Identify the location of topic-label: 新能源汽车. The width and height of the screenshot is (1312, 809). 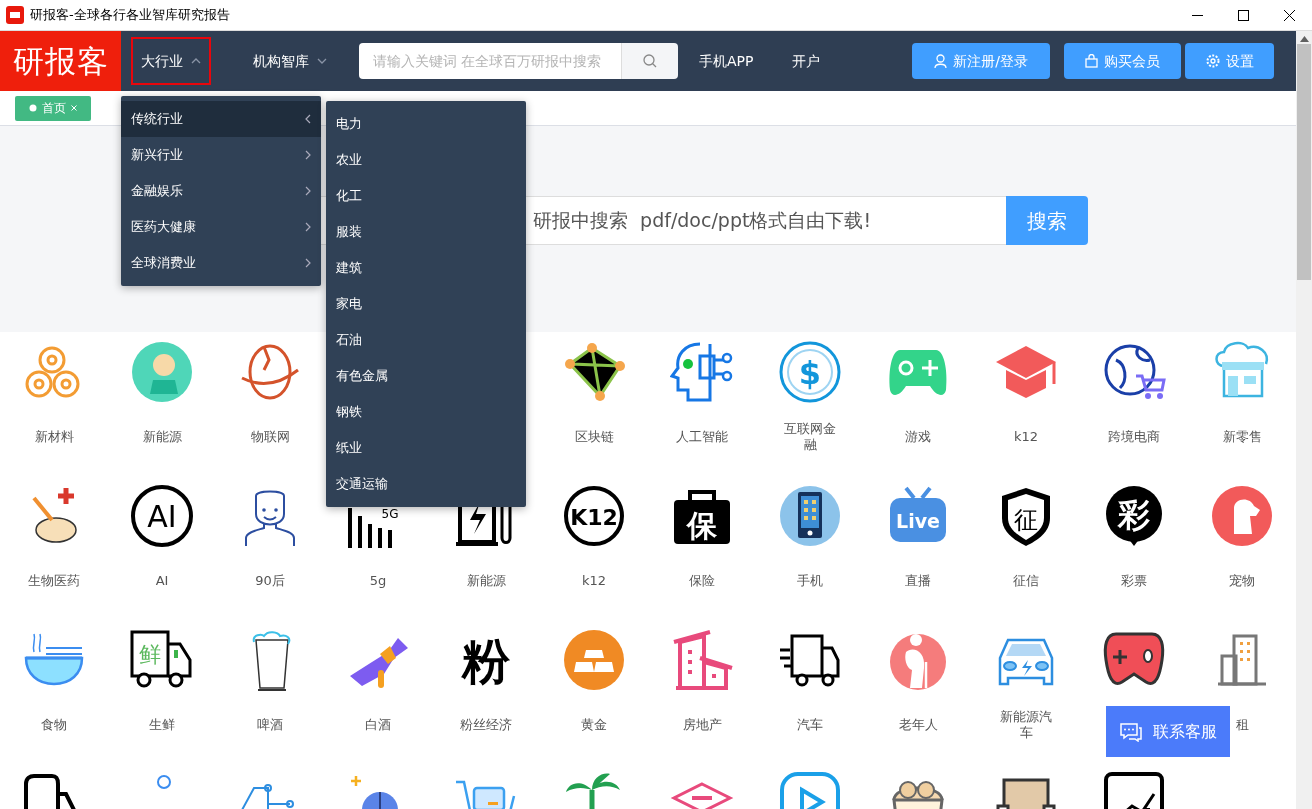
(1026, 725).